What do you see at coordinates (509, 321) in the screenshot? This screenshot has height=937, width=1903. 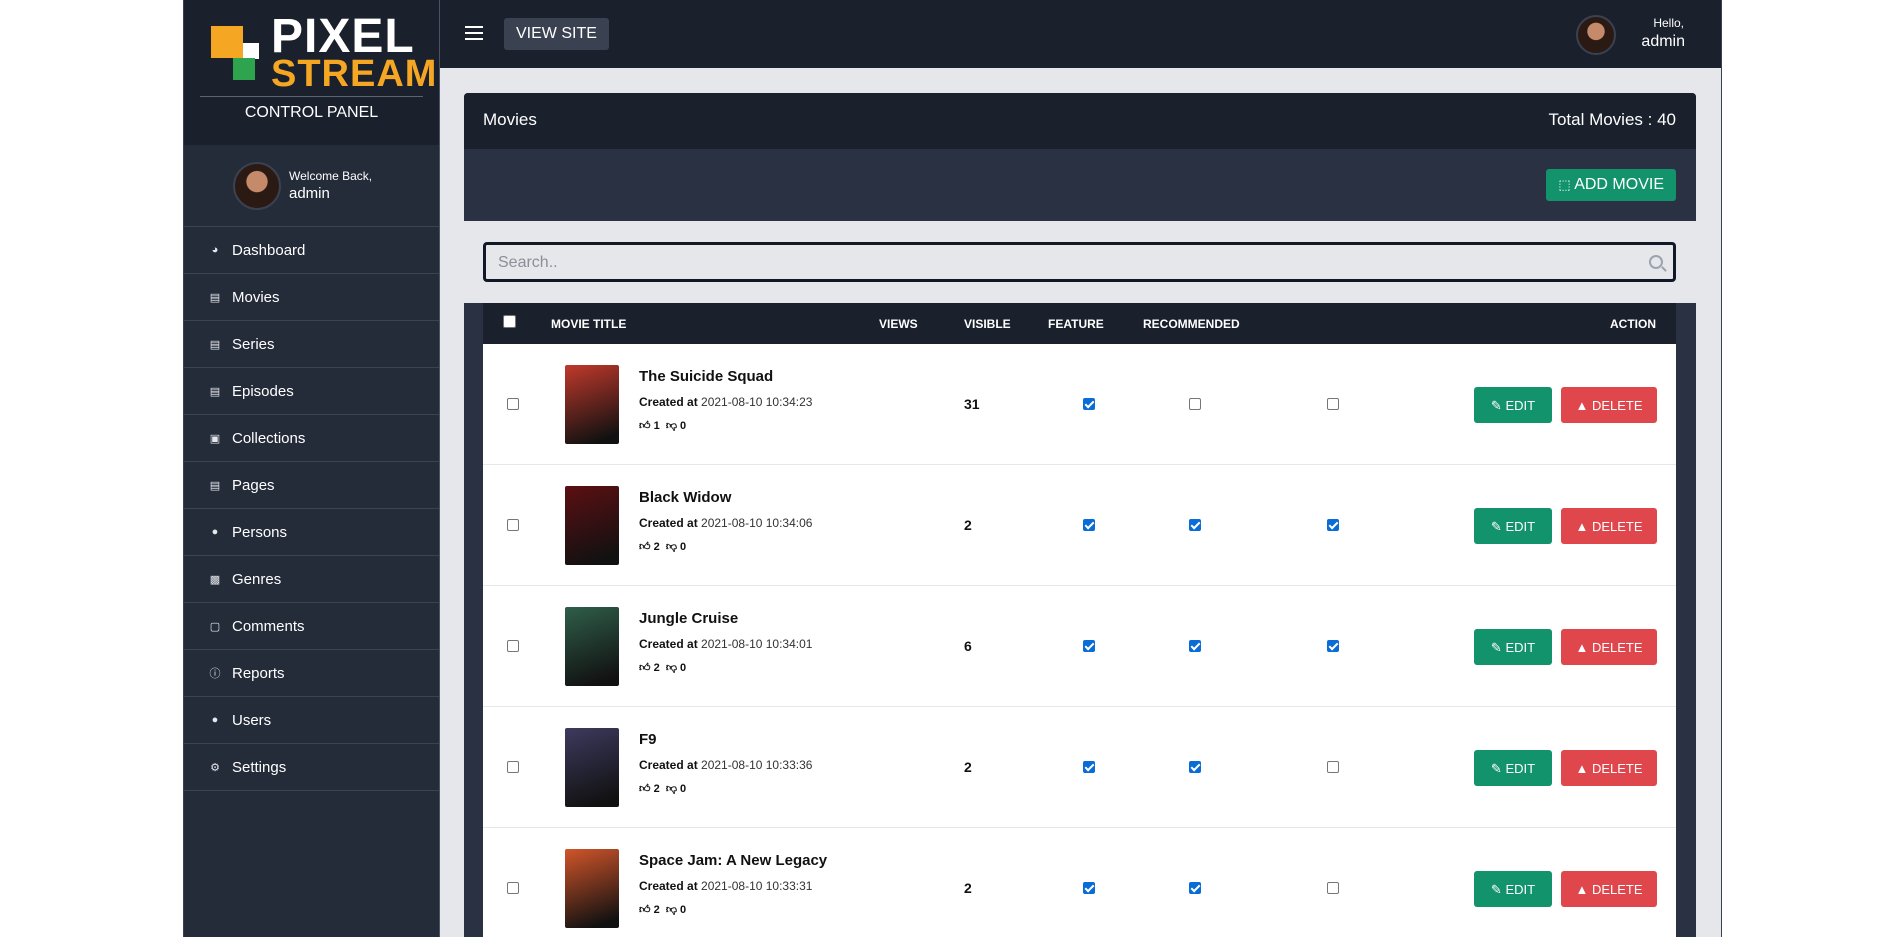 I see `select-all-checkbox` at bounding box center [509, 321].